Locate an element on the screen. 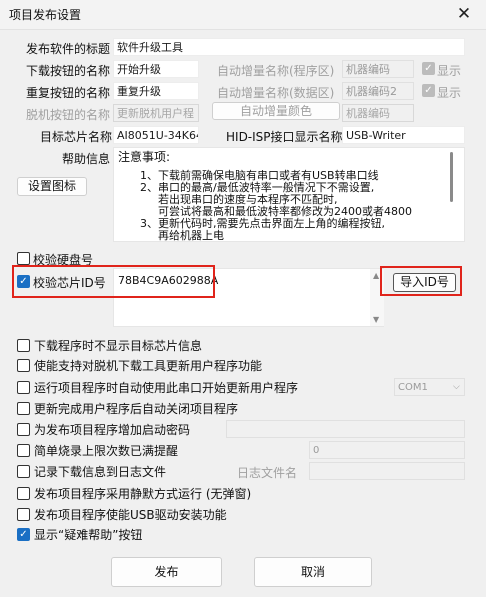  verify-disk-checkbox is located at coordinates (23, 258).